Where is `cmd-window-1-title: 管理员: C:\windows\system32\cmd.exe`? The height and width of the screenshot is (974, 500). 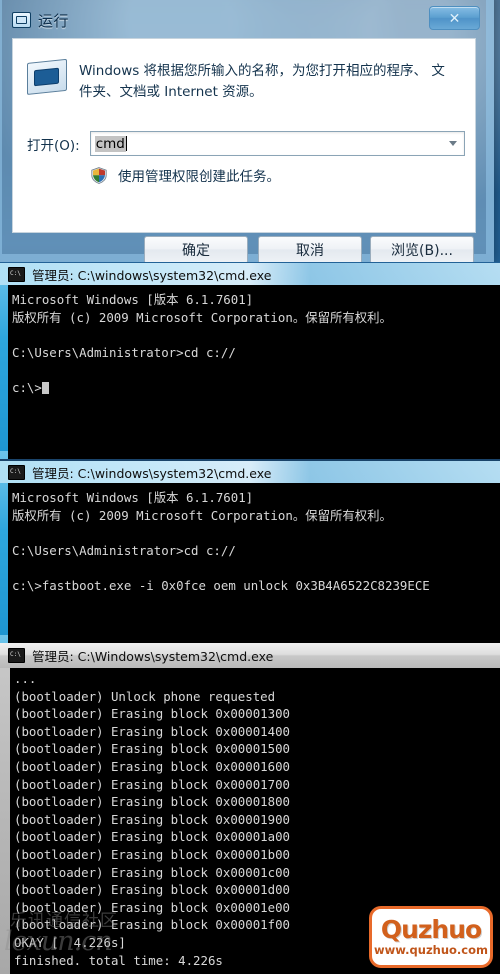
cmd-window-1-title: 管理员: C:\windows\system32\cmd.exe is located at coordinates (152, 275).